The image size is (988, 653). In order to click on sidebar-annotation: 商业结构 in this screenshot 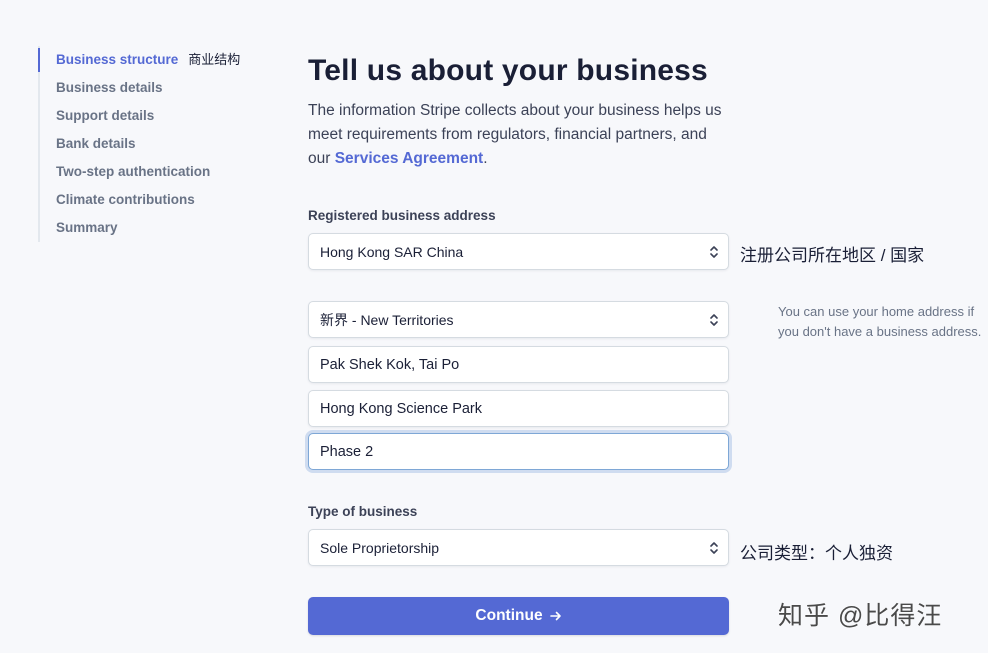, I will do `click(214, 59)`.